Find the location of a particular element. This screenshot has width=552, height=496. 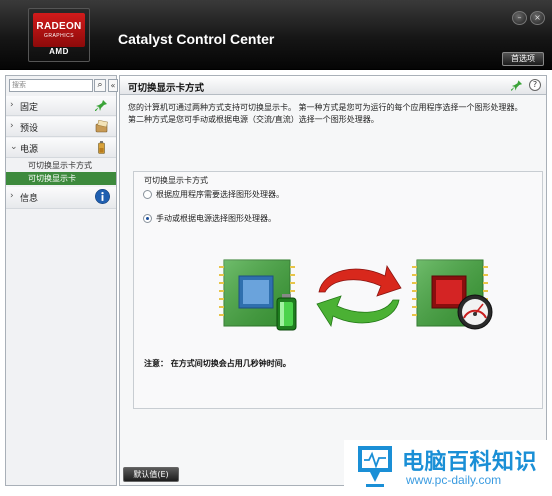

pin-page-icon is located at coordinates (517, 85).